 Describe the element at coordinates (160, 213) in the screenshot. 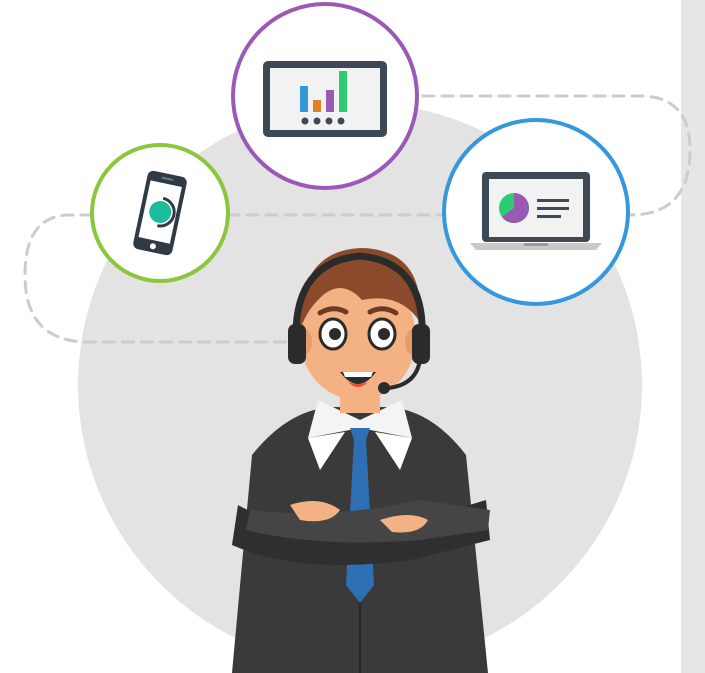

I see `smartphone-device` at that location.